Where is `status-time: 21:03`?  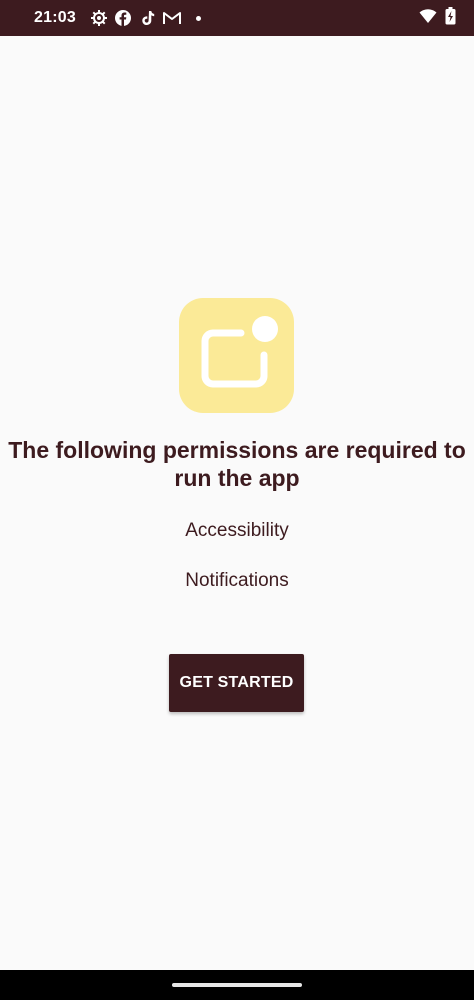 status-time: 21:03 is located at coordinates (55, 17).